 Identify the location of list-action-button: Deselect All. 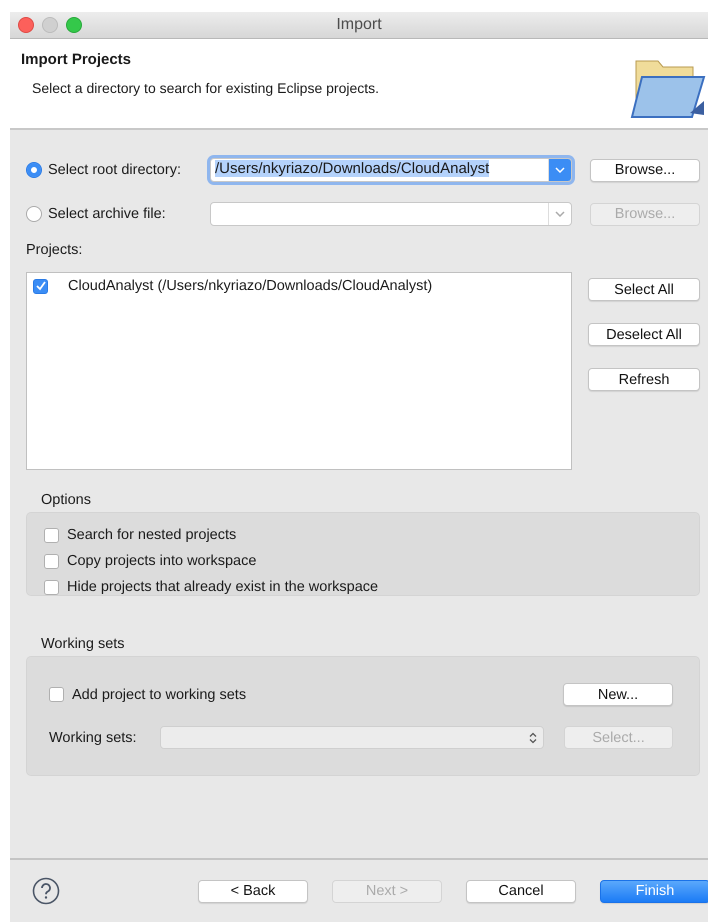
(644, 334).